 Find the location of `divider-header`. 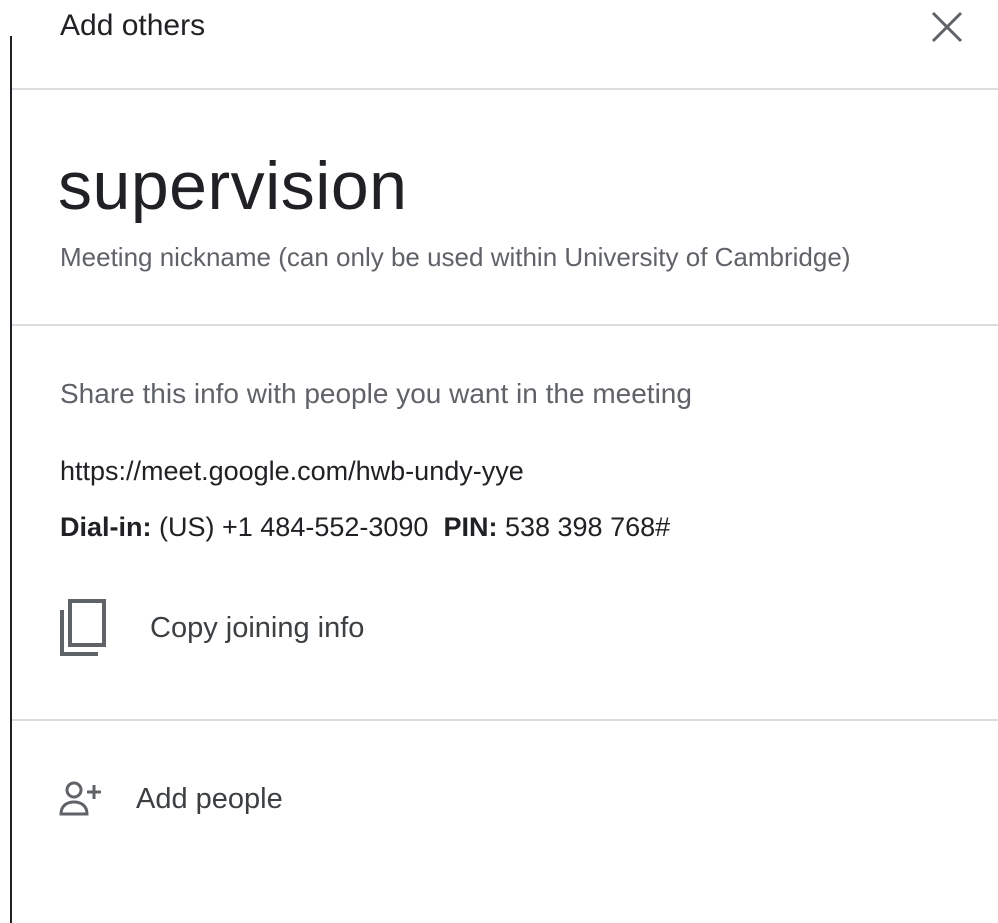

divider-header is located at coordinates (505, 89).